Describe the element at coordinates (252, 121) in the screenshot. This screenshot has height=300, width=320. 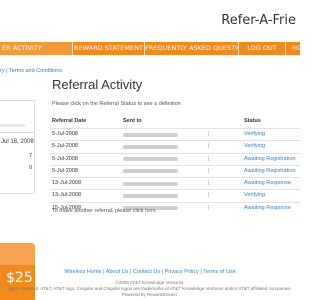
I see `column-header-status: Status` at that location.